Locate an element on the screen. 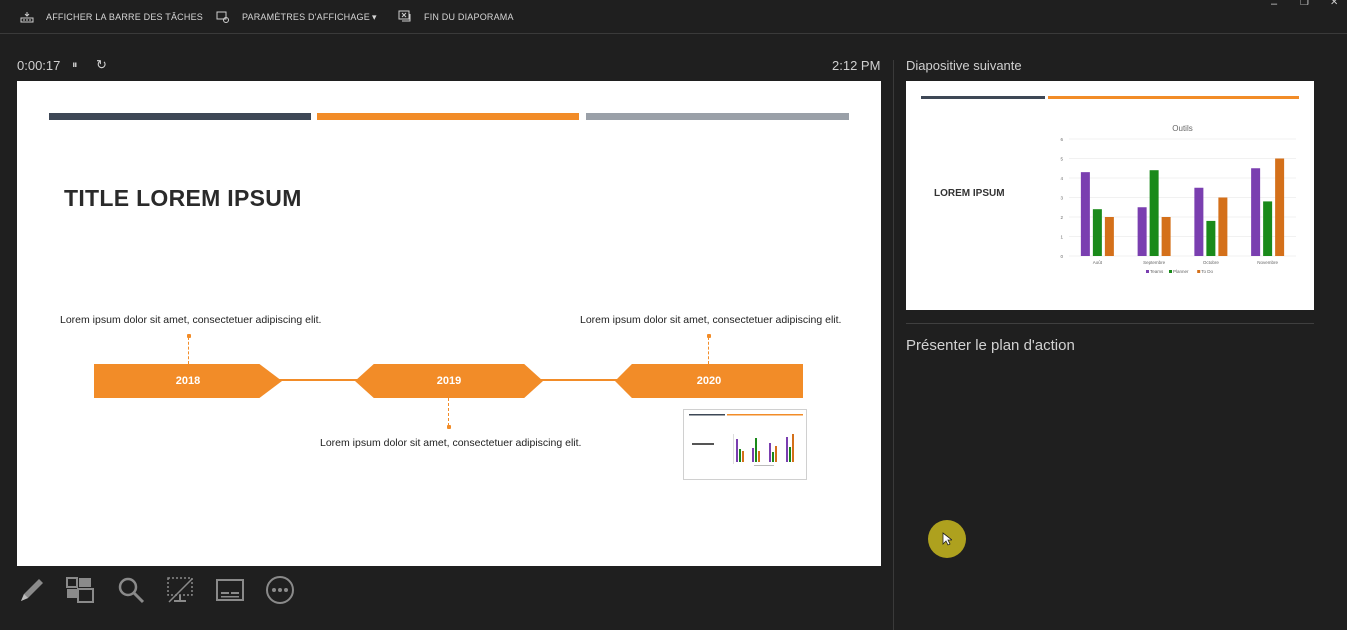  subtitles-icon is located at coordinates (230, 590).